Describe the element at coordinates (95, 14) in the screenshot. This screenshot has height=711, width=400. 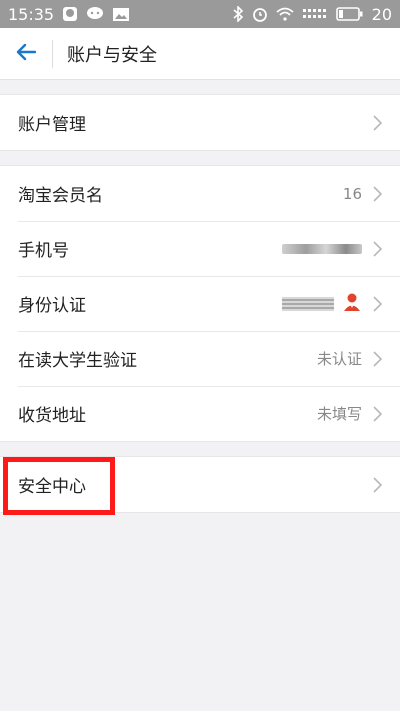
I see `chat-icon` at that location.